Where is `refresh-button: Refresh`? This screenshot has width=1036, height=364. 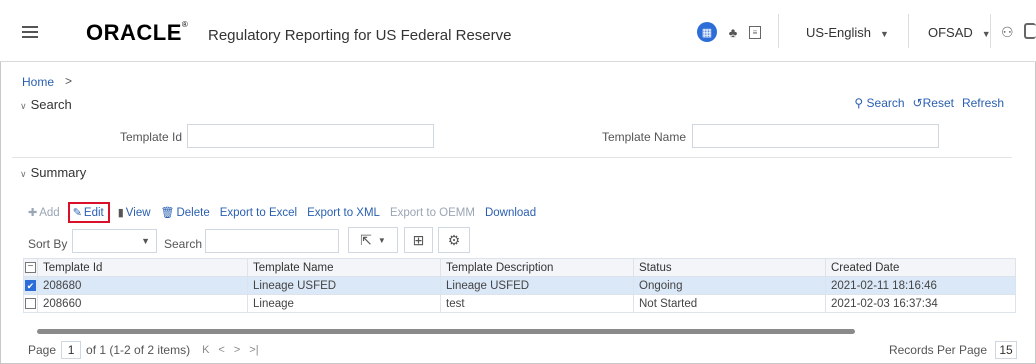 refresh-button: Refresh is located at coordinates (983, 103).